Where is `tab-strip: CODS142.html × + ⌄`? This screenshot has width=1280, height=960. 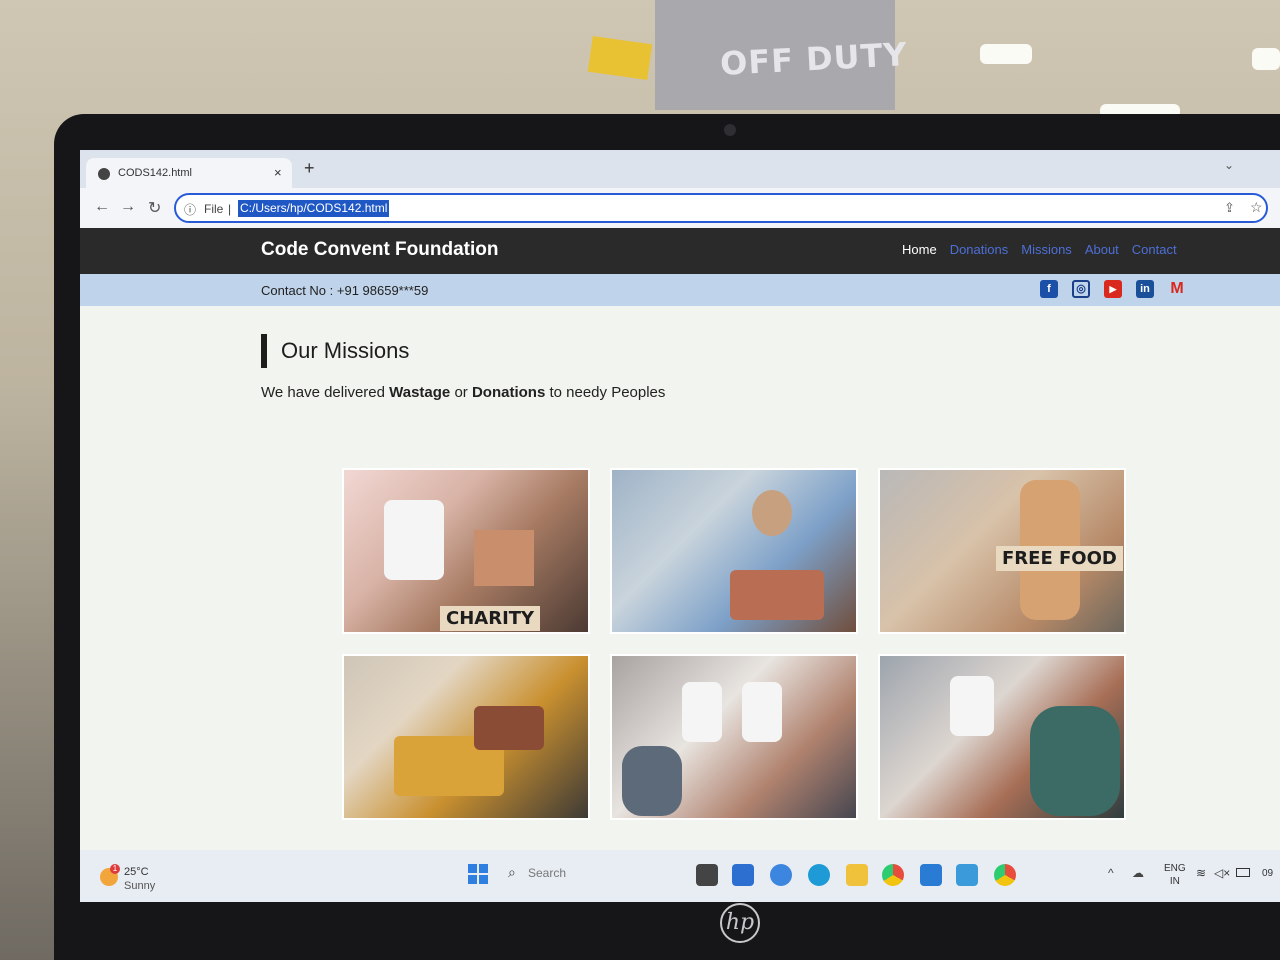 tab-strip: CODS142.html × + ⌄ is located at coordinates (680, 169).